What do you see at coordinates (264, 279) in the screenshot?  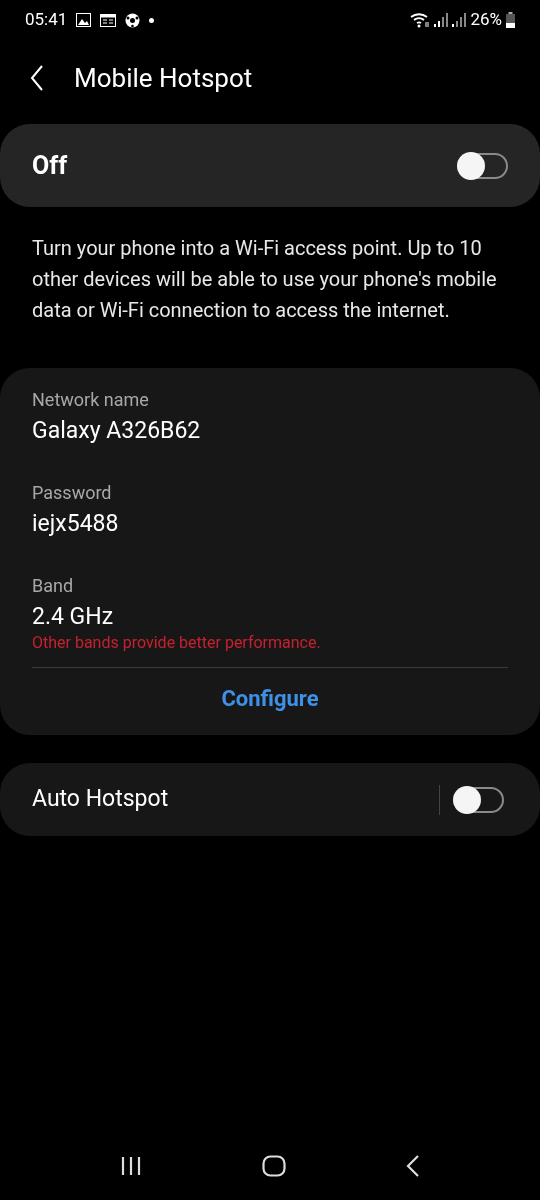 I see `description-text: Turn your phone into a Wi-Fi access point. Up to 10 other devices will be able to use your phone's mobile data or Wi-Fi connection to access the internet.` at bounding box center [264, 279].